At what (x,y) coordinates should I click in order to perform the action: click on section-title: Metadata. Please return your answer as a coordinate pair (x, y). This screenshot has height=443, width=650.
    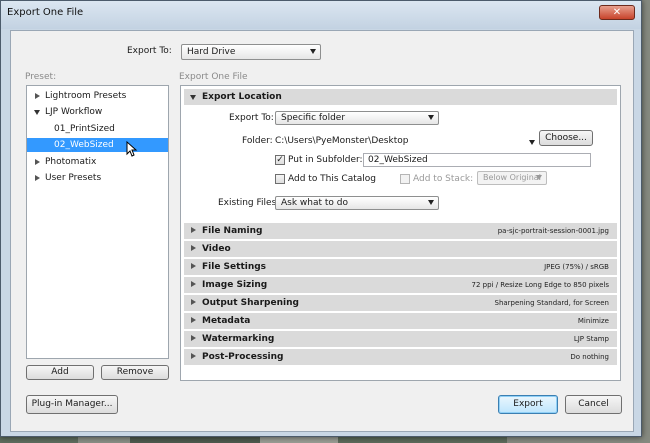
    Looking at the image, I should click on (226, 321).